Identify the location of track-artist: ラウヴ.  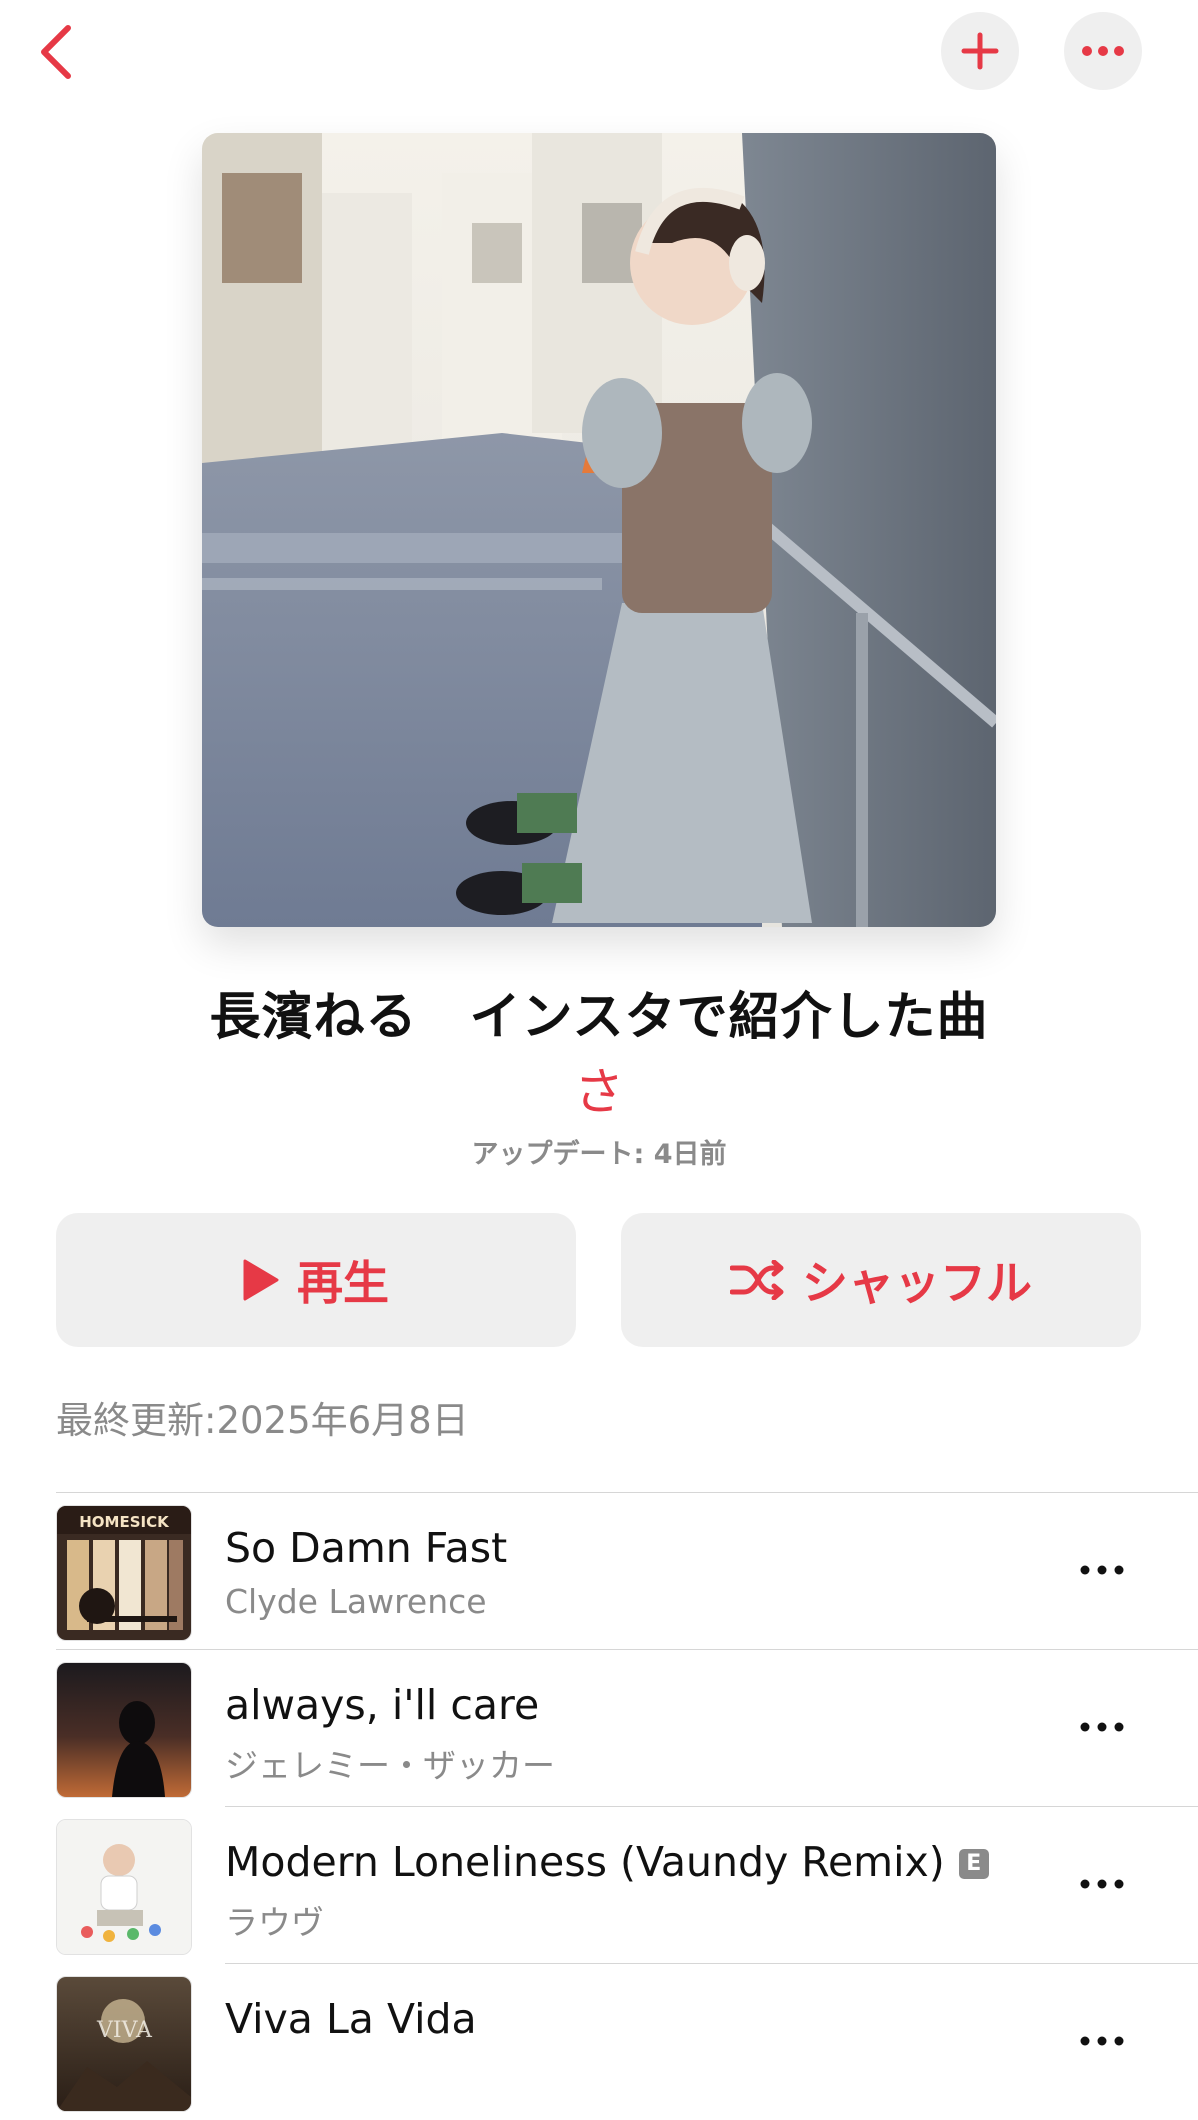
(274, 1922).